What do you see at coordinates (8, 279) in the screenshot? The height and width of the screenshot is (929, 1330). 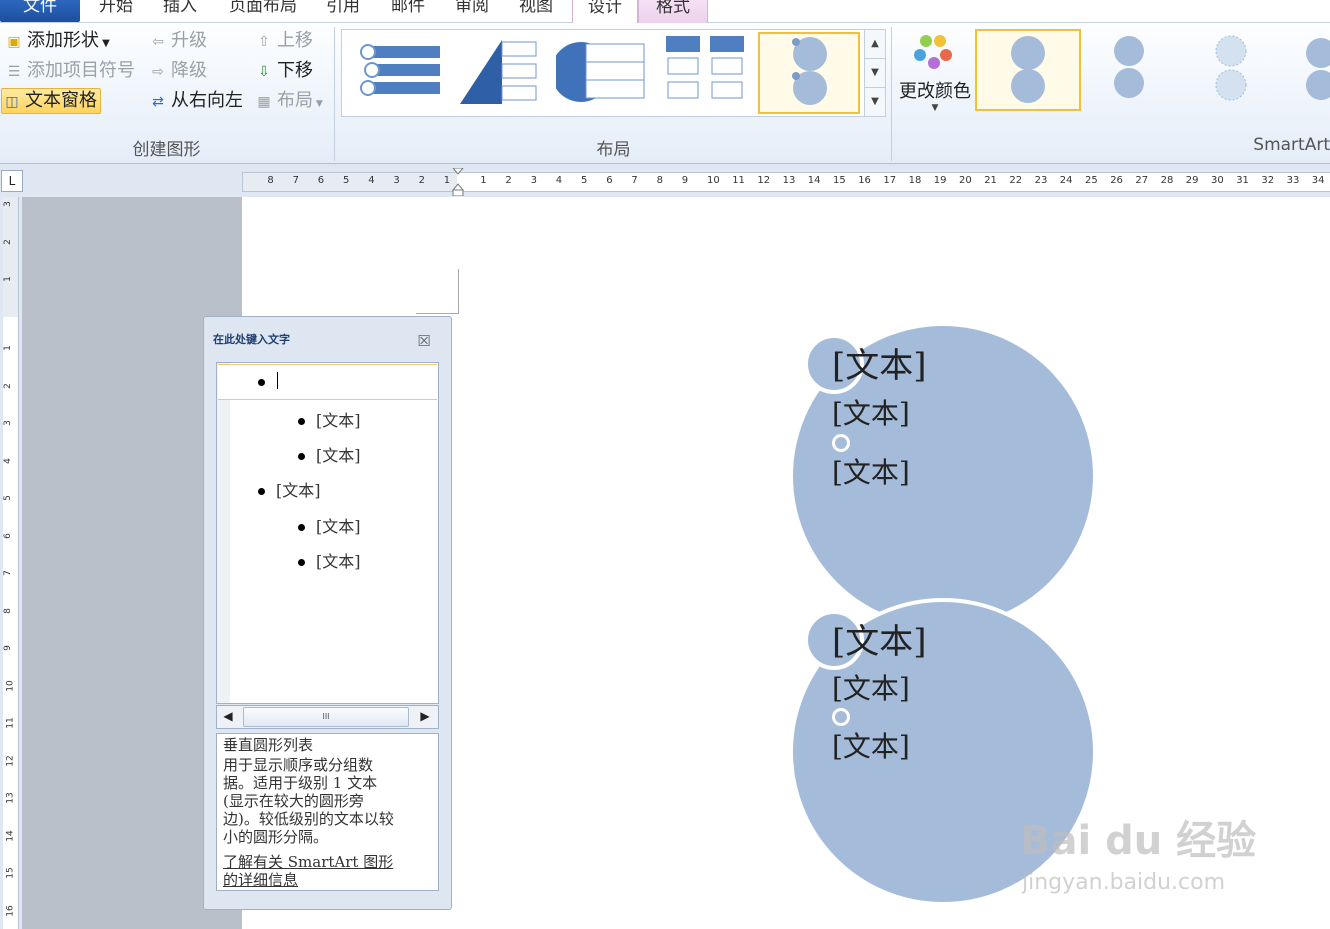 I see `ruler-number: 1` at bounding box center [8, 279].